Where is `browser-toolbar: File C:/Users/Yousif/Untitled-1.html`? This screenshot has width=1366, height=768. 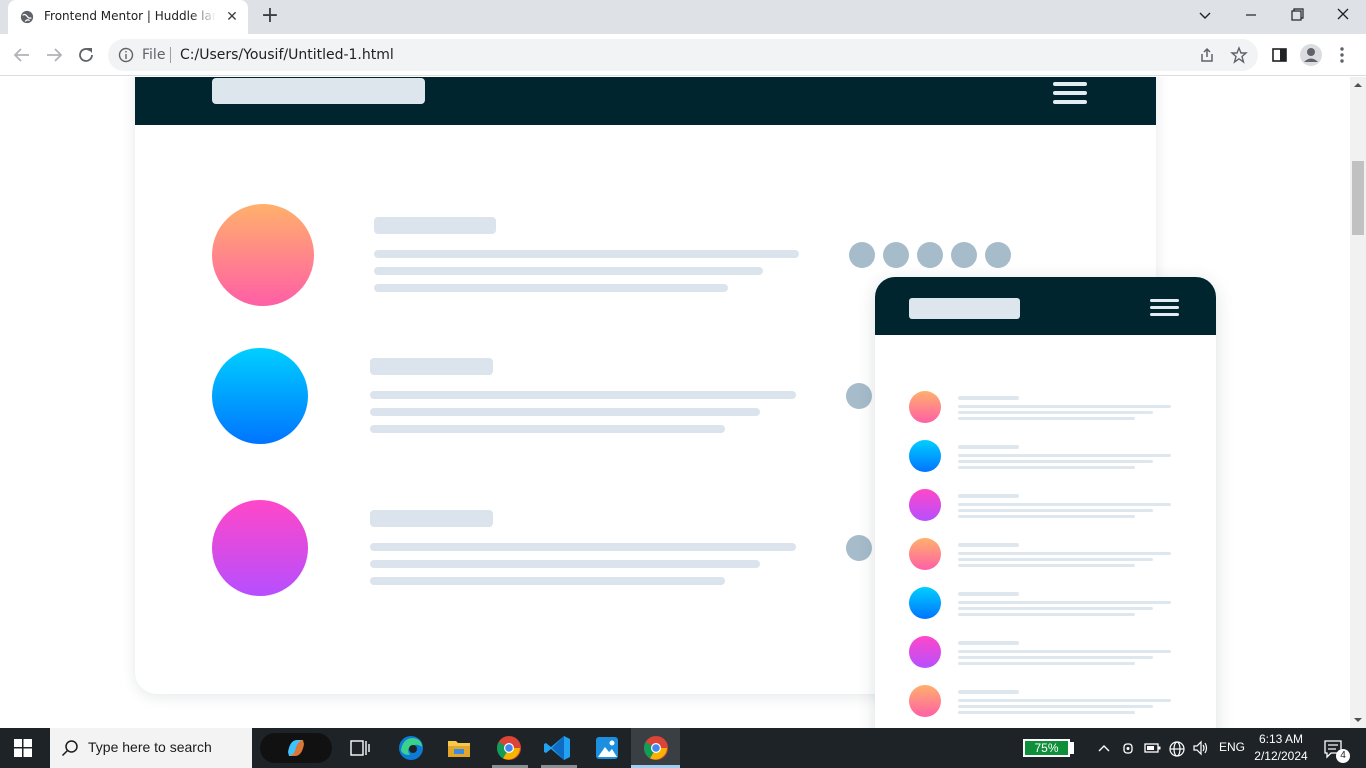
browser-toolbar: File C:/Users/Yousif/Untitled-1.html is located at coordinates (683, 55).